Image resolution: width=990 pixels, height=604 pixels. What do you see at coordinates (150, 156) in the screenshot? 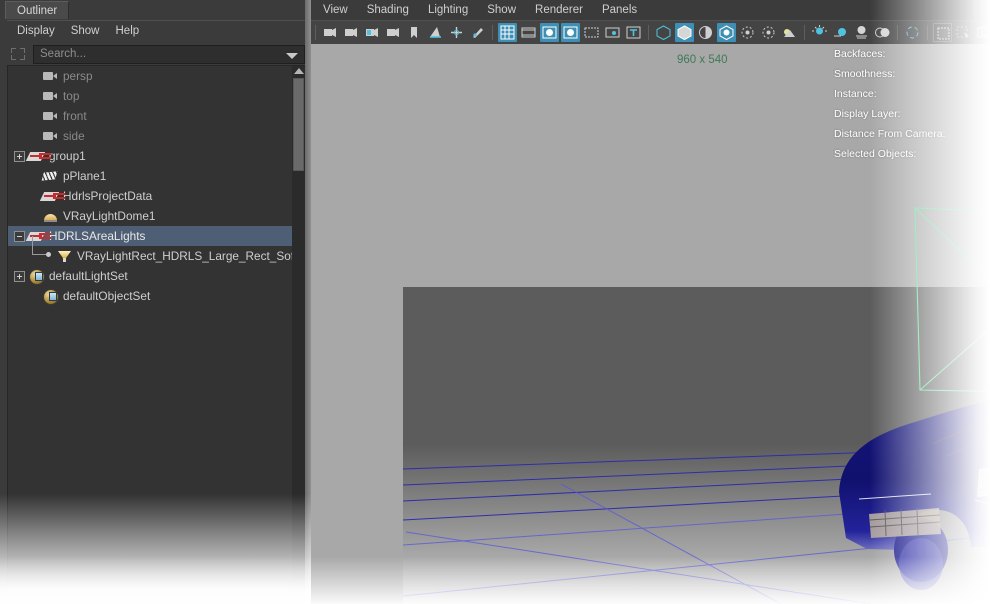
I see `outliner-item-group1: group1` at bounding box center [150, 156].